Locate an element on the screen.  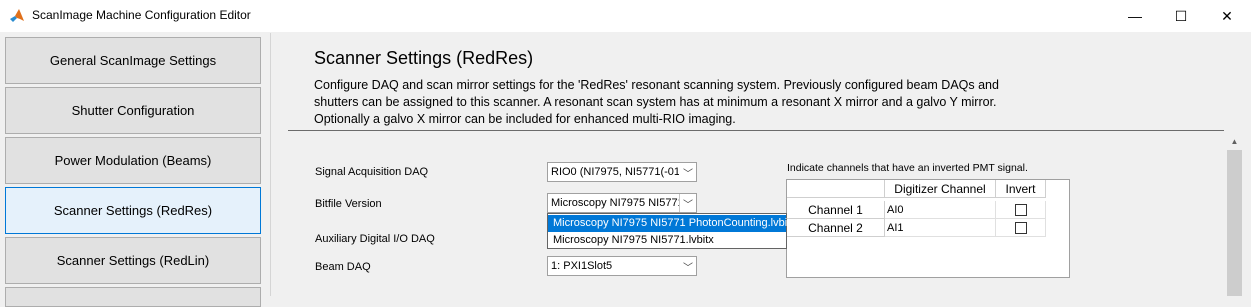
sidebar-item-label: Scanner Settings (RedLin) is located at coordinates (133, 260).